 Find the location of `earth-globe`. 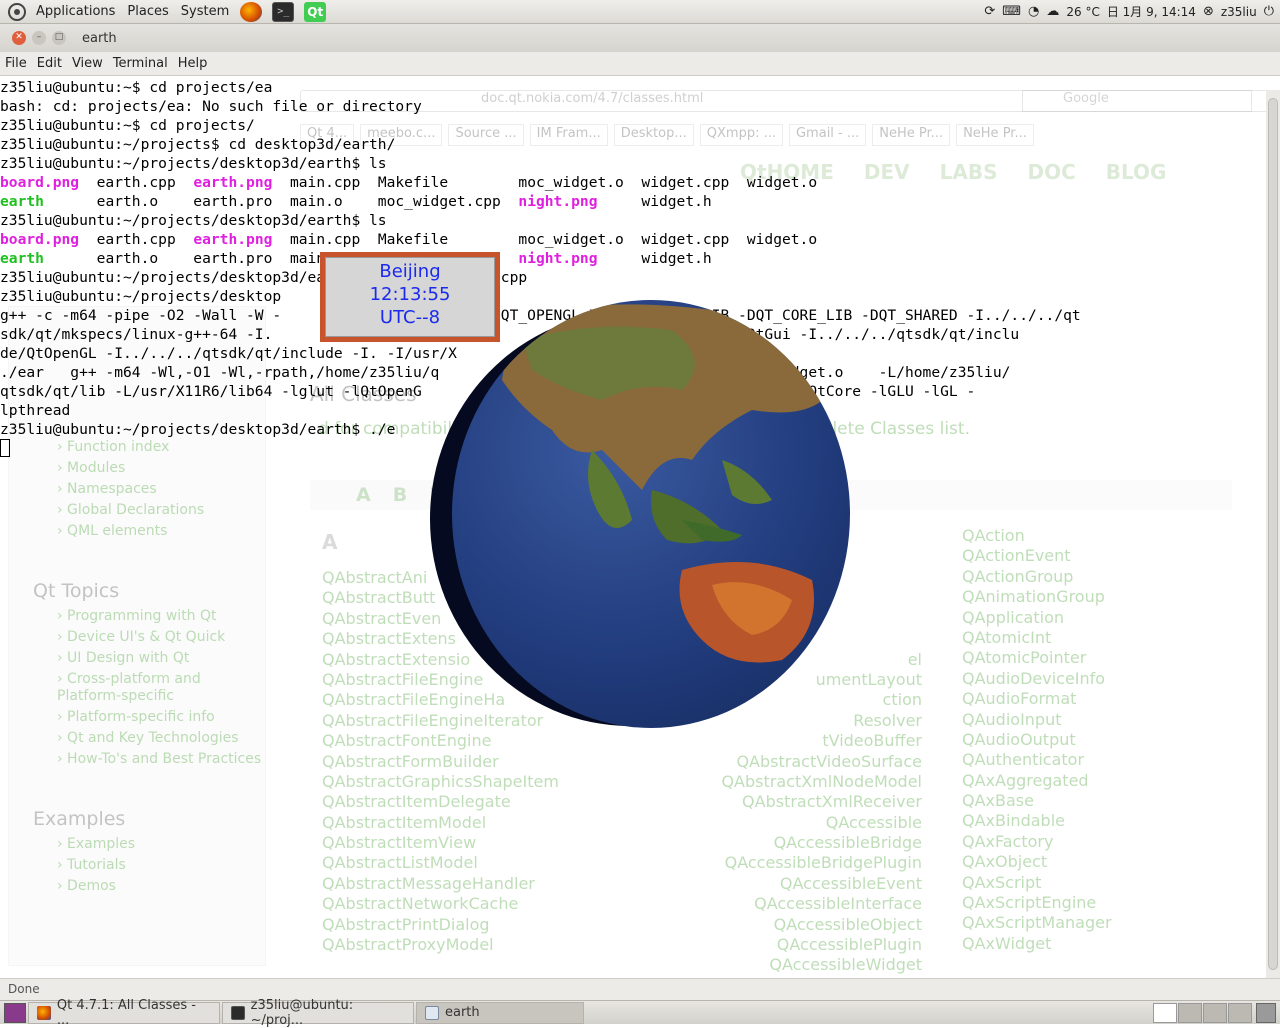

earth-globe is located at coordinates (640, 514).